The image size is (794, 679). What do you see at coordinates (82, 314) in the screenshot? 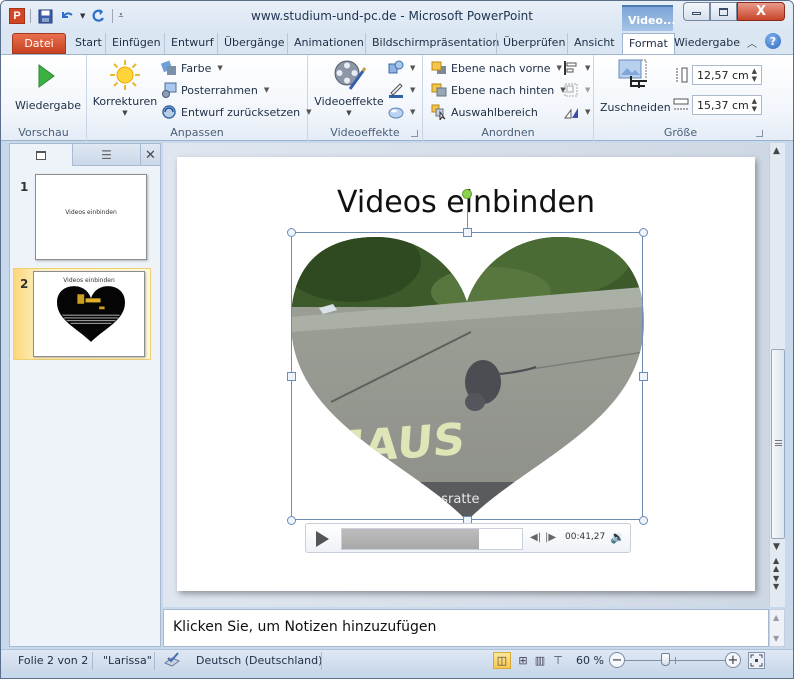
I see `slide-thumbnail-2: 2 Videos einbinden` at bounding box center [82, 314].